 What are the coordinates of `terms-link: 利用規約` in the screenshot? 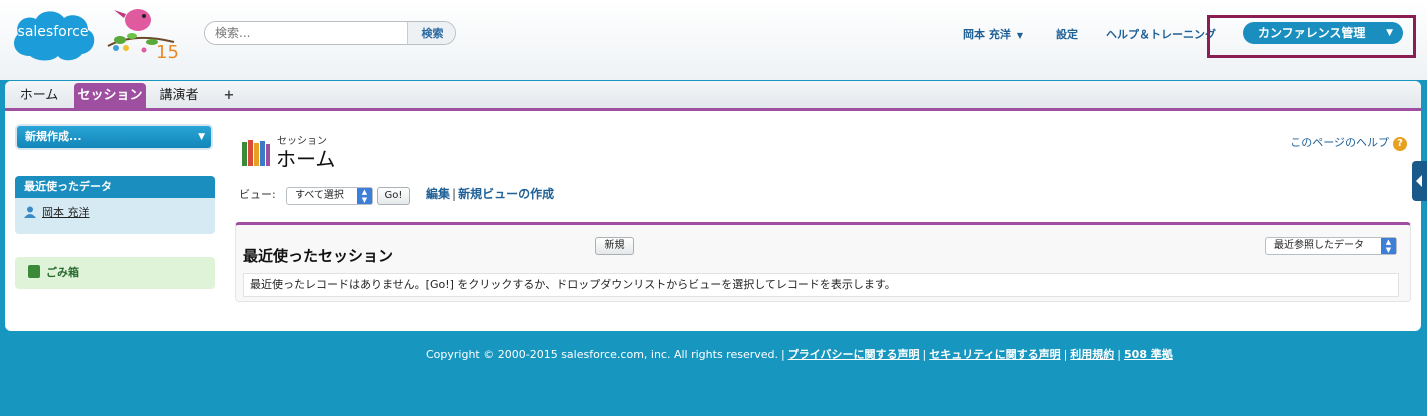 It's located at (1092, 354).